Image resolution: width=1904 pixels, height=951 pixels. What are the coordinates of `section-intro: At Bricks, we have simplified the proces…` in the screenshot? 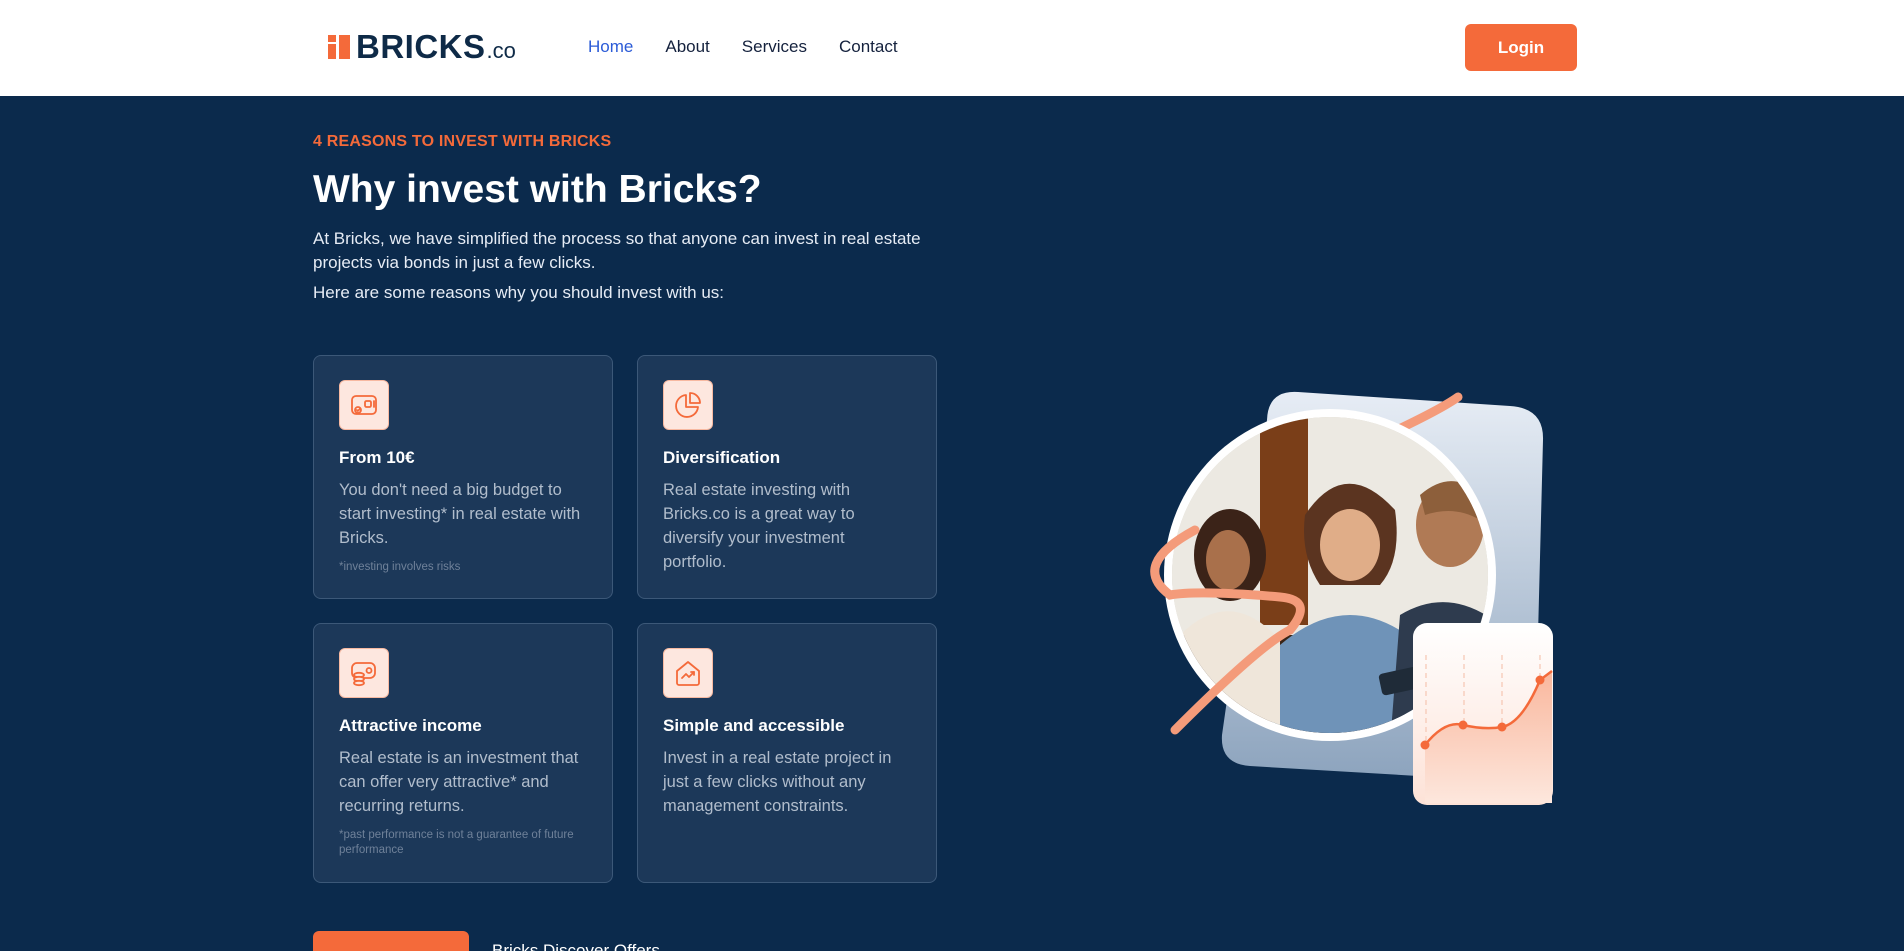 It's located at (617, 250).